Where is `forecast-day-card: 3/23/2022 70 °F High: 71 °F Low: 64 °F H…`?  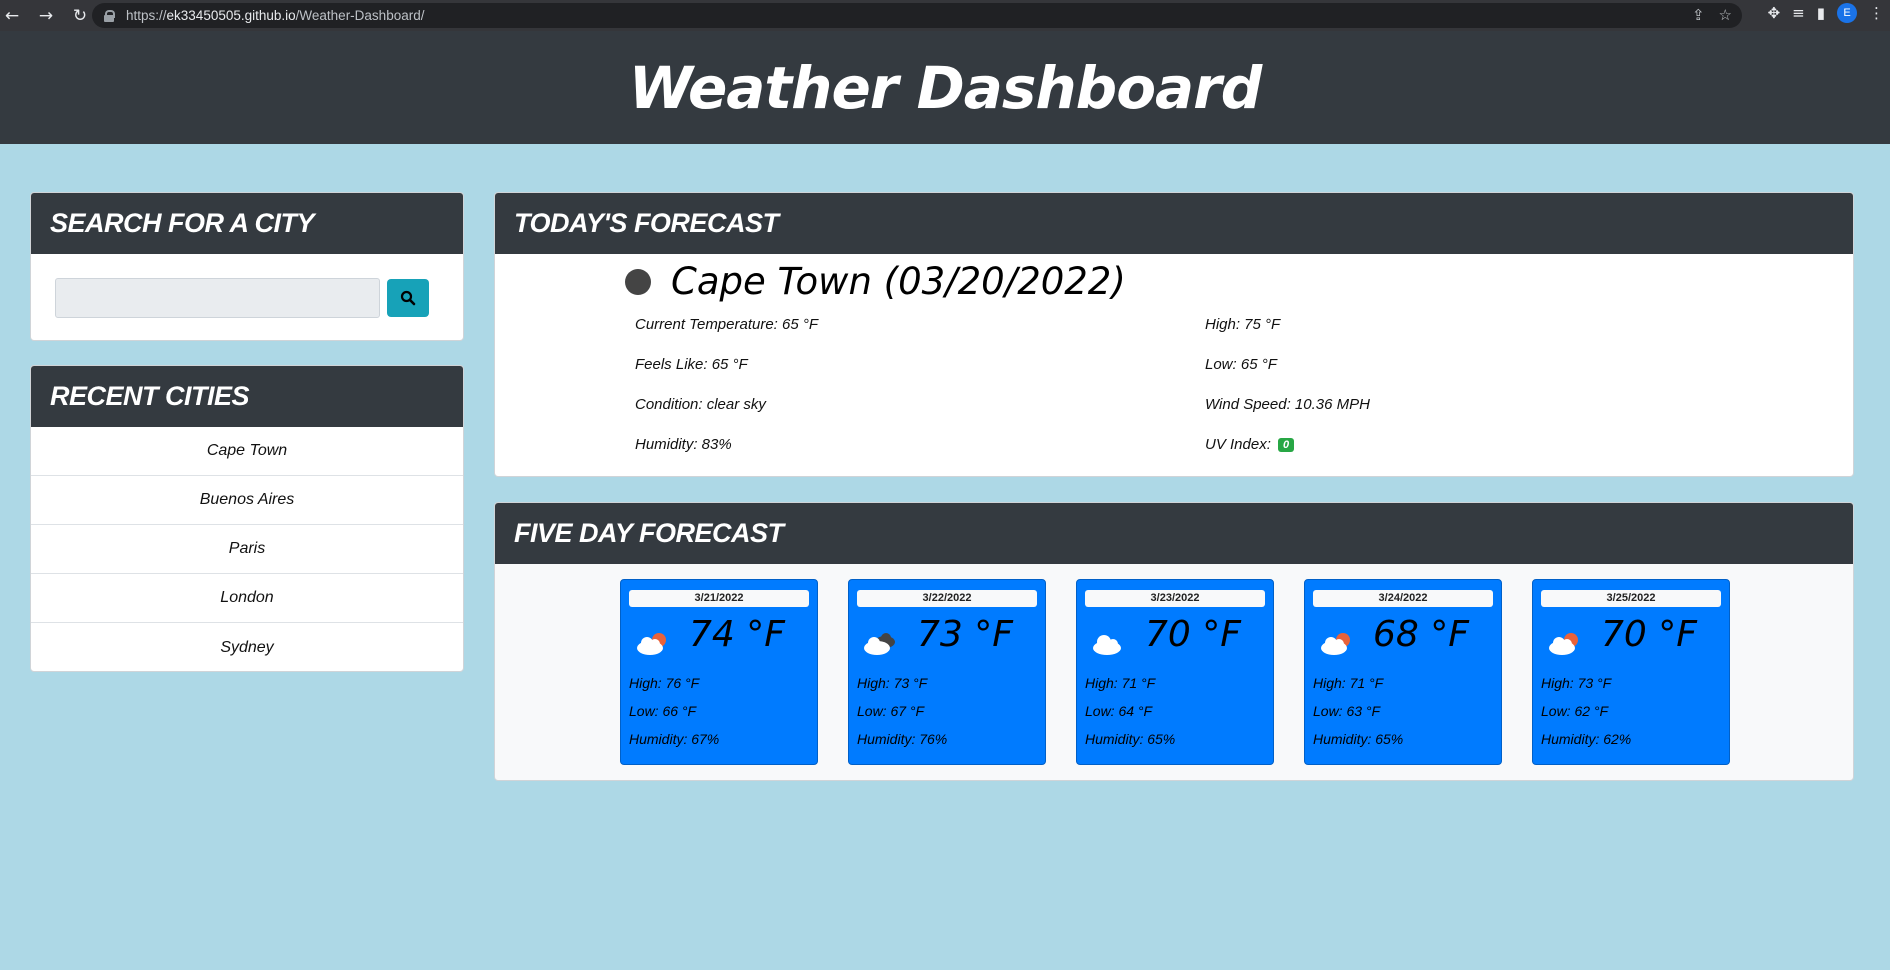 forecast-day-card: 3/23/2022 70 °F High: 71 °F Low: 64 °F H… is located at coordinates (1175, 672).